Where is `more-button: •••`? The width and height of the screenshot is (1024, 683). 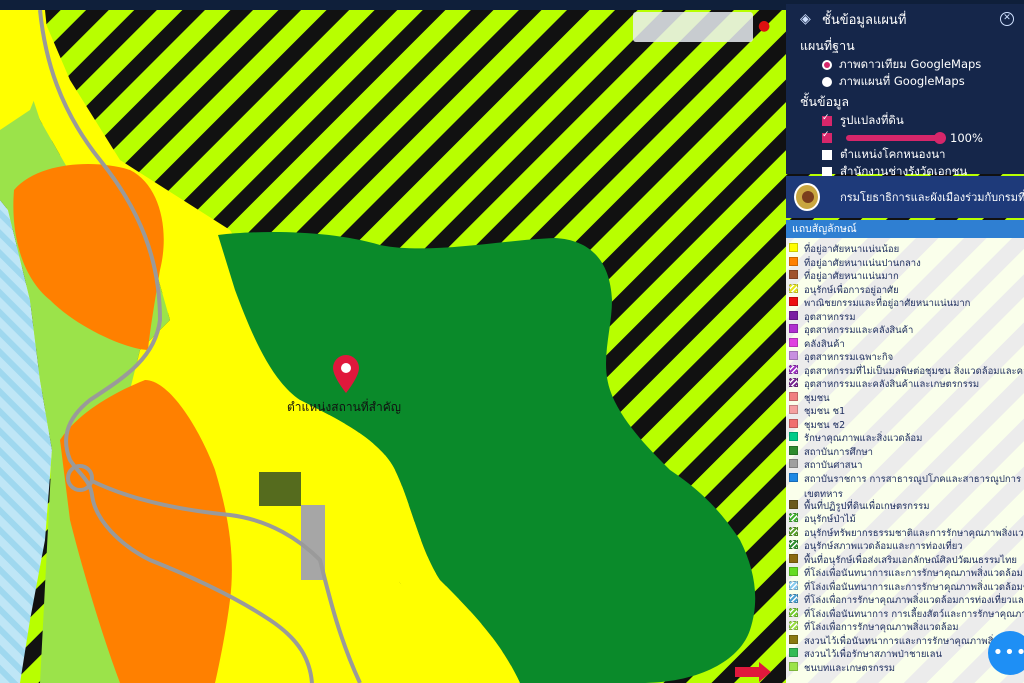
more-button: ••• is located at coordinates (1006, 653).